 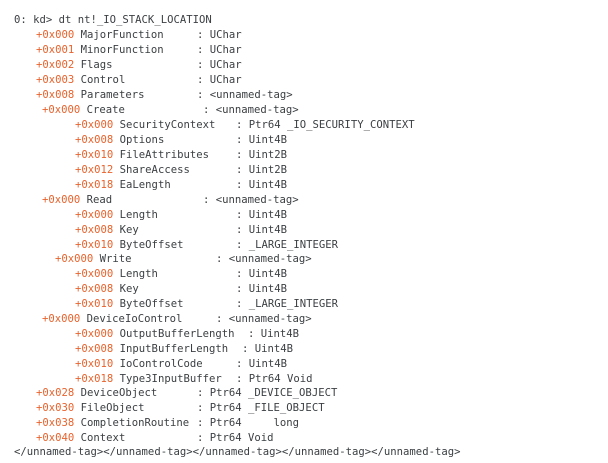 I want to click on field-offset: +0x012, so click(x=94, y=170).